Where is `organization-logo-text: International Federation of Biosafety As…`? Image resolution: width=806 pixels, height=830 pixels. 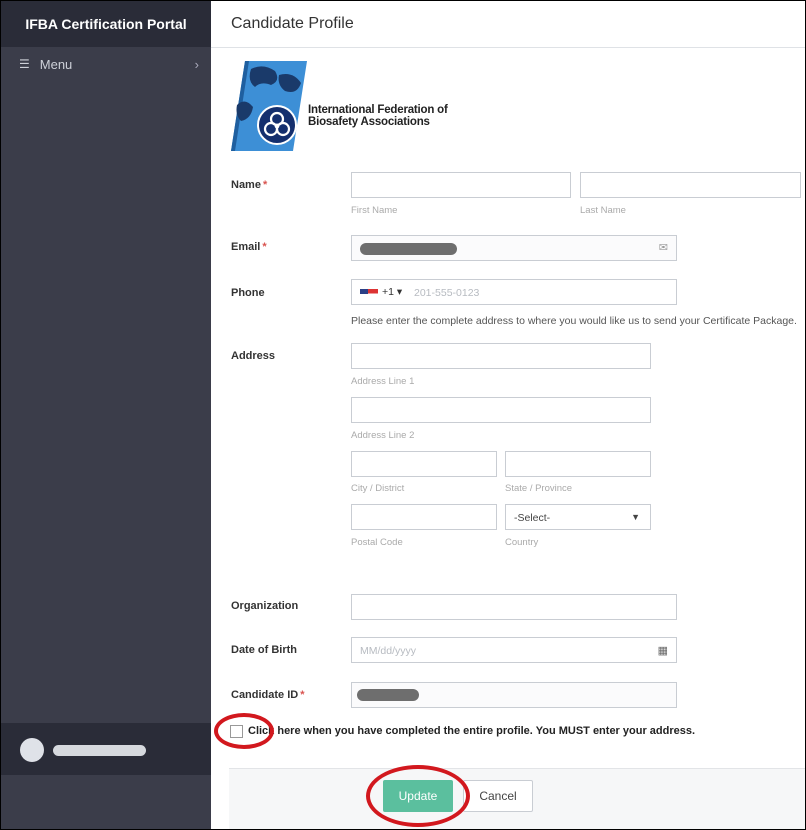
organization-logo-text: International Federation of Biosafety As… is located at coordinates (378, 116).